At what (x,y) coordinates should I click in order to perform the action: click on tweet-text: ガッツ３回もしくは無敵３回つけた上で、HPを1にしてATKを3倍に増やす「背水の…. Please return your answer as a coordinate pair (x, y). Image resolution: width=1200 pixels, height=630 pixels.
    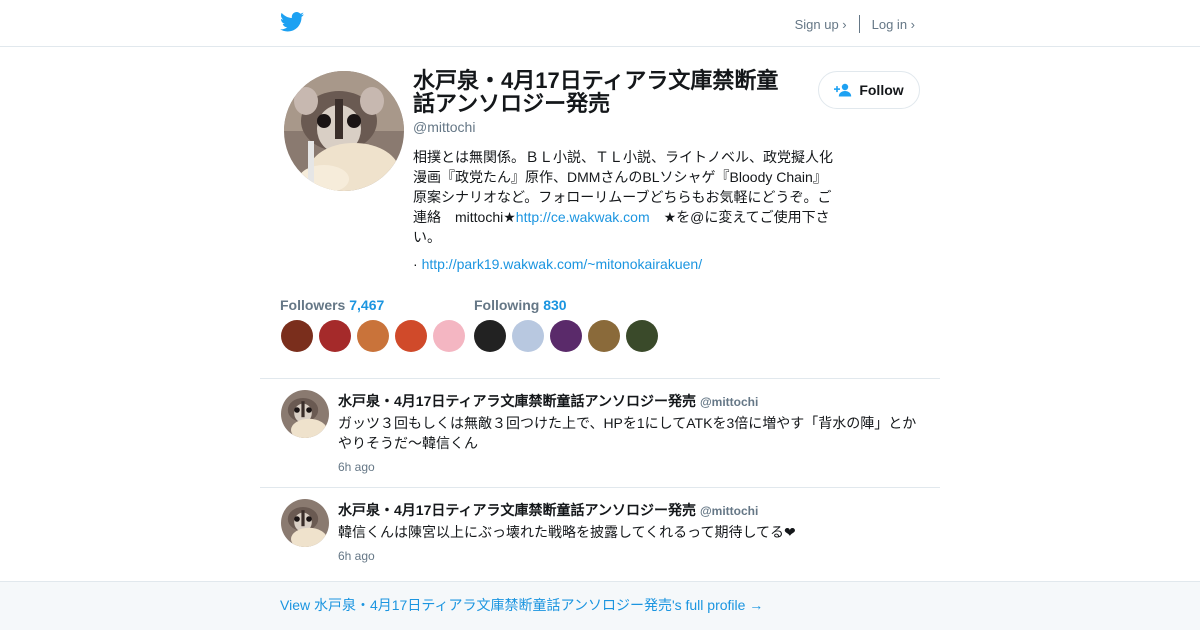
    Looking at the image, I should click on (627, 433).